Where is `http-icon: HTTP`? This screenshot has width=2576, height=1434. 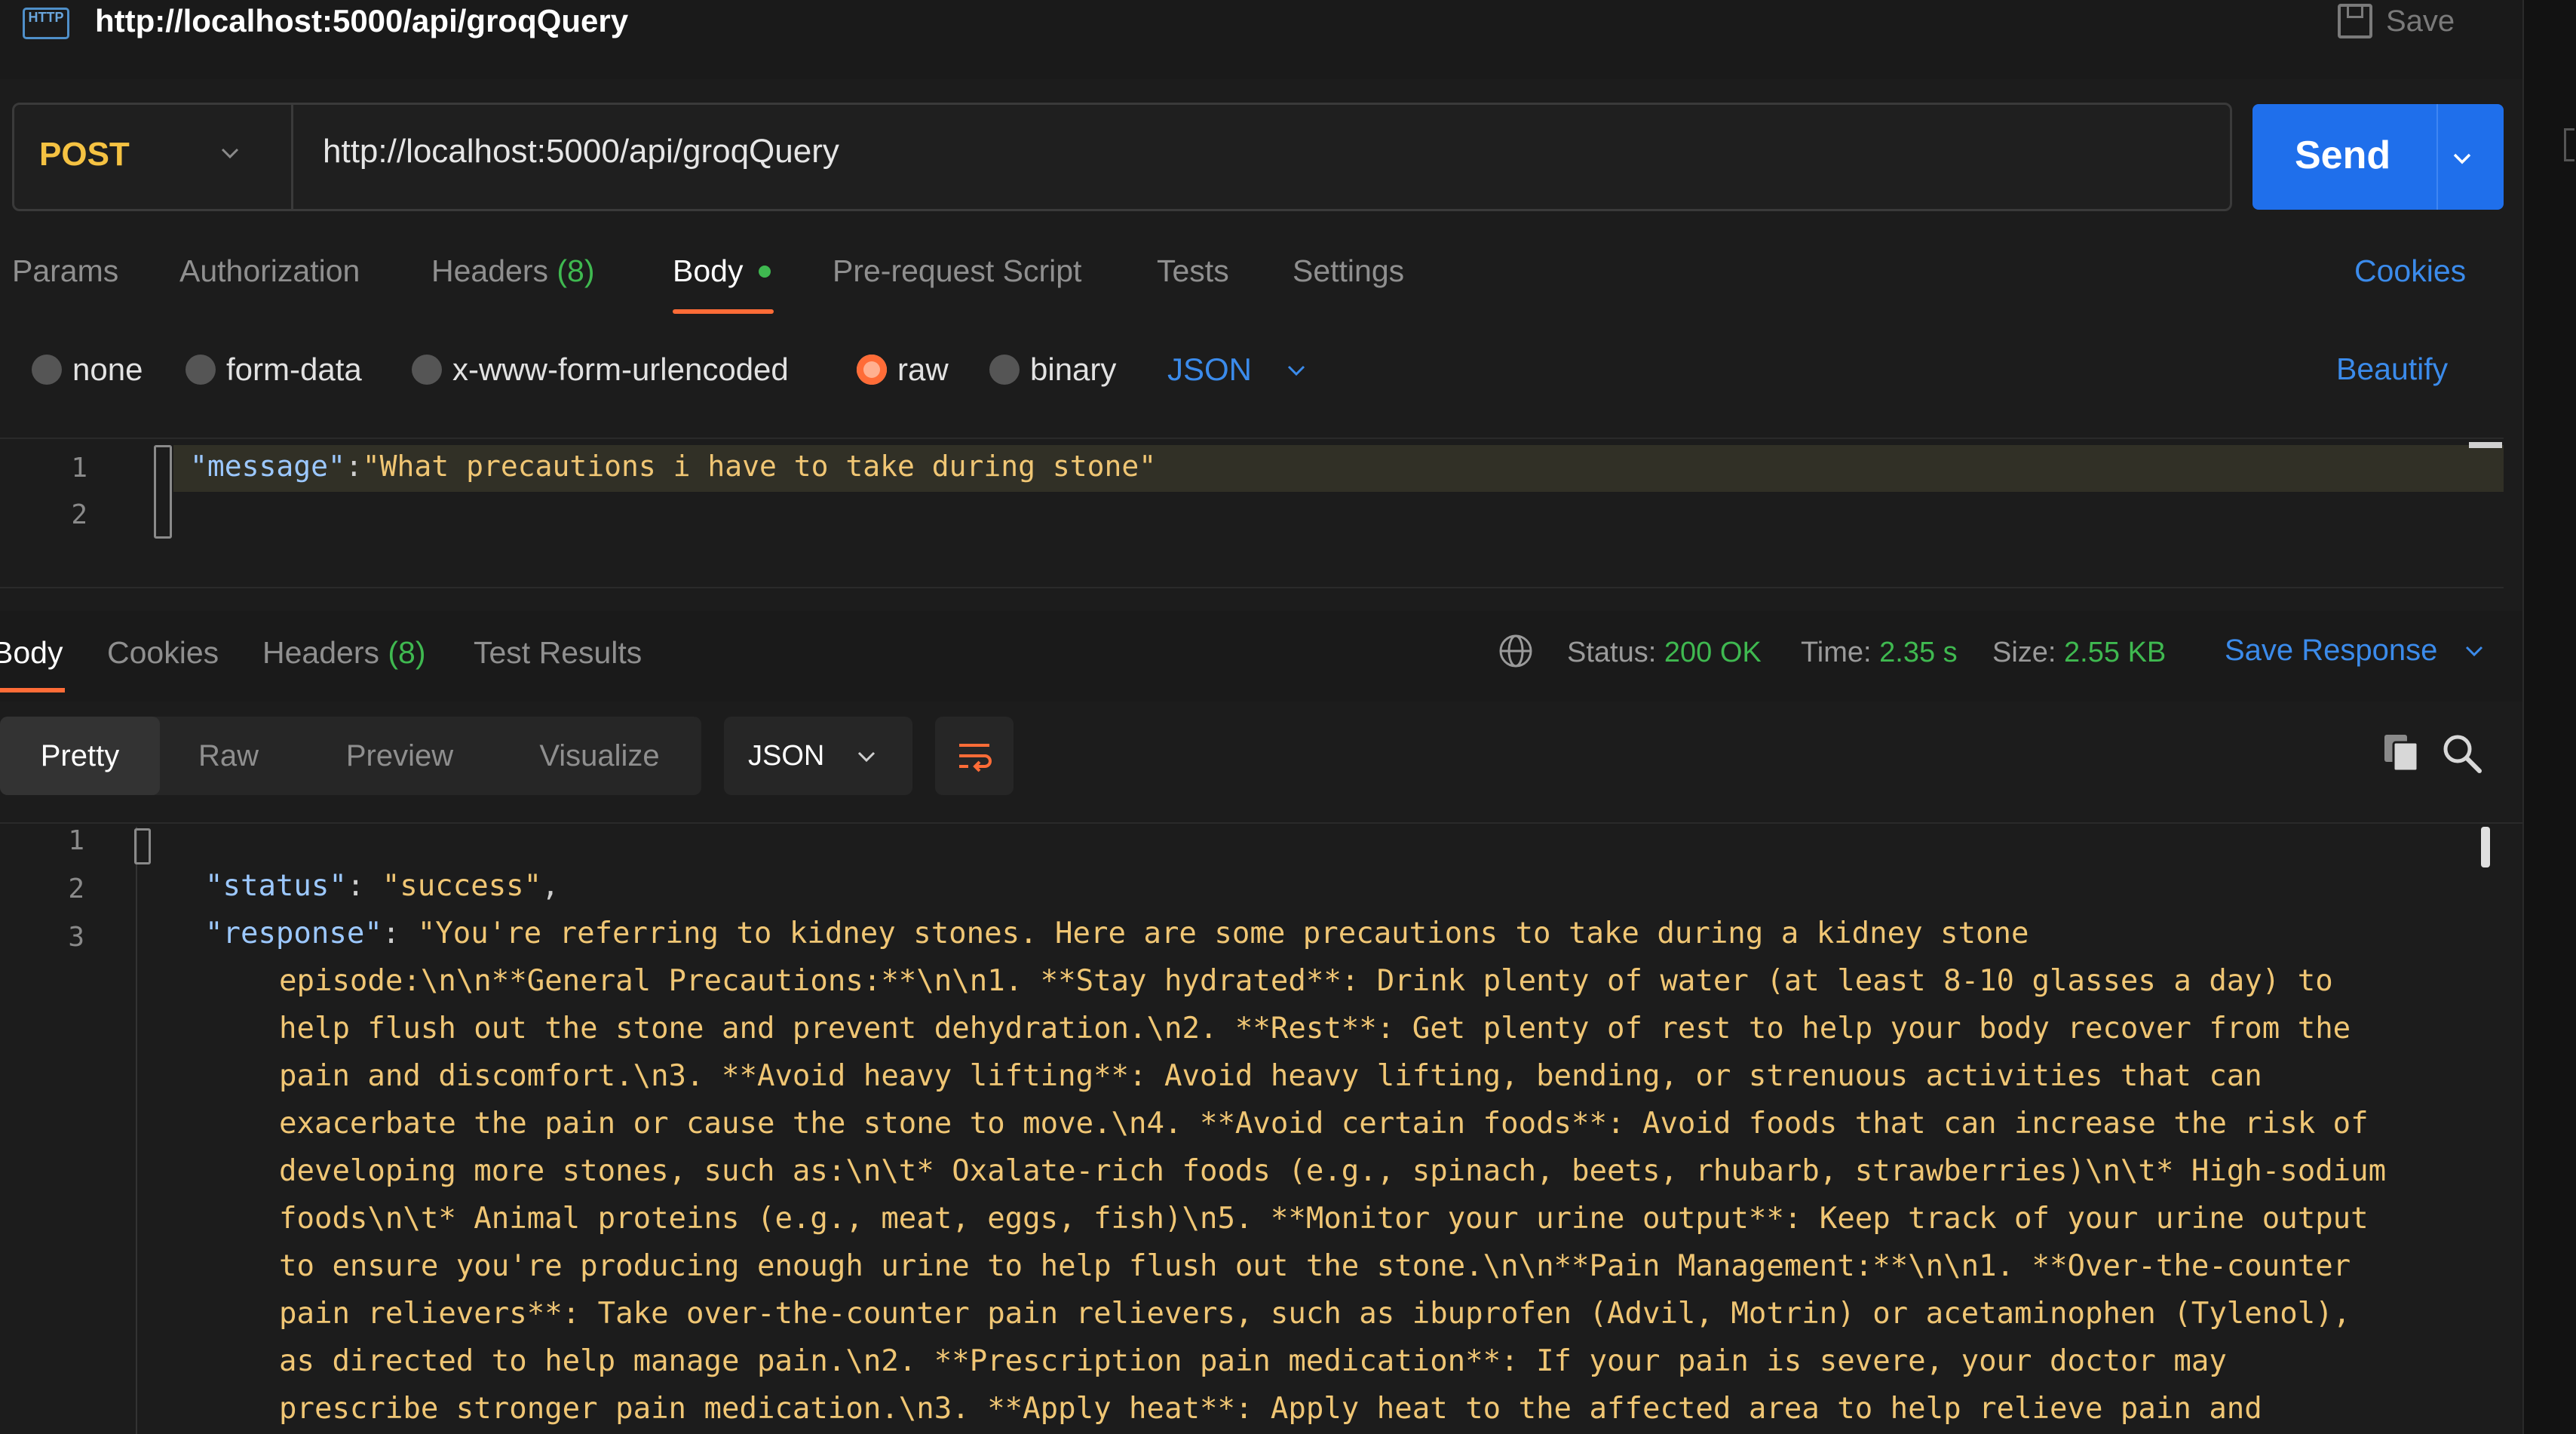
http-icon: HTTP is located at coordinates (46, 23).